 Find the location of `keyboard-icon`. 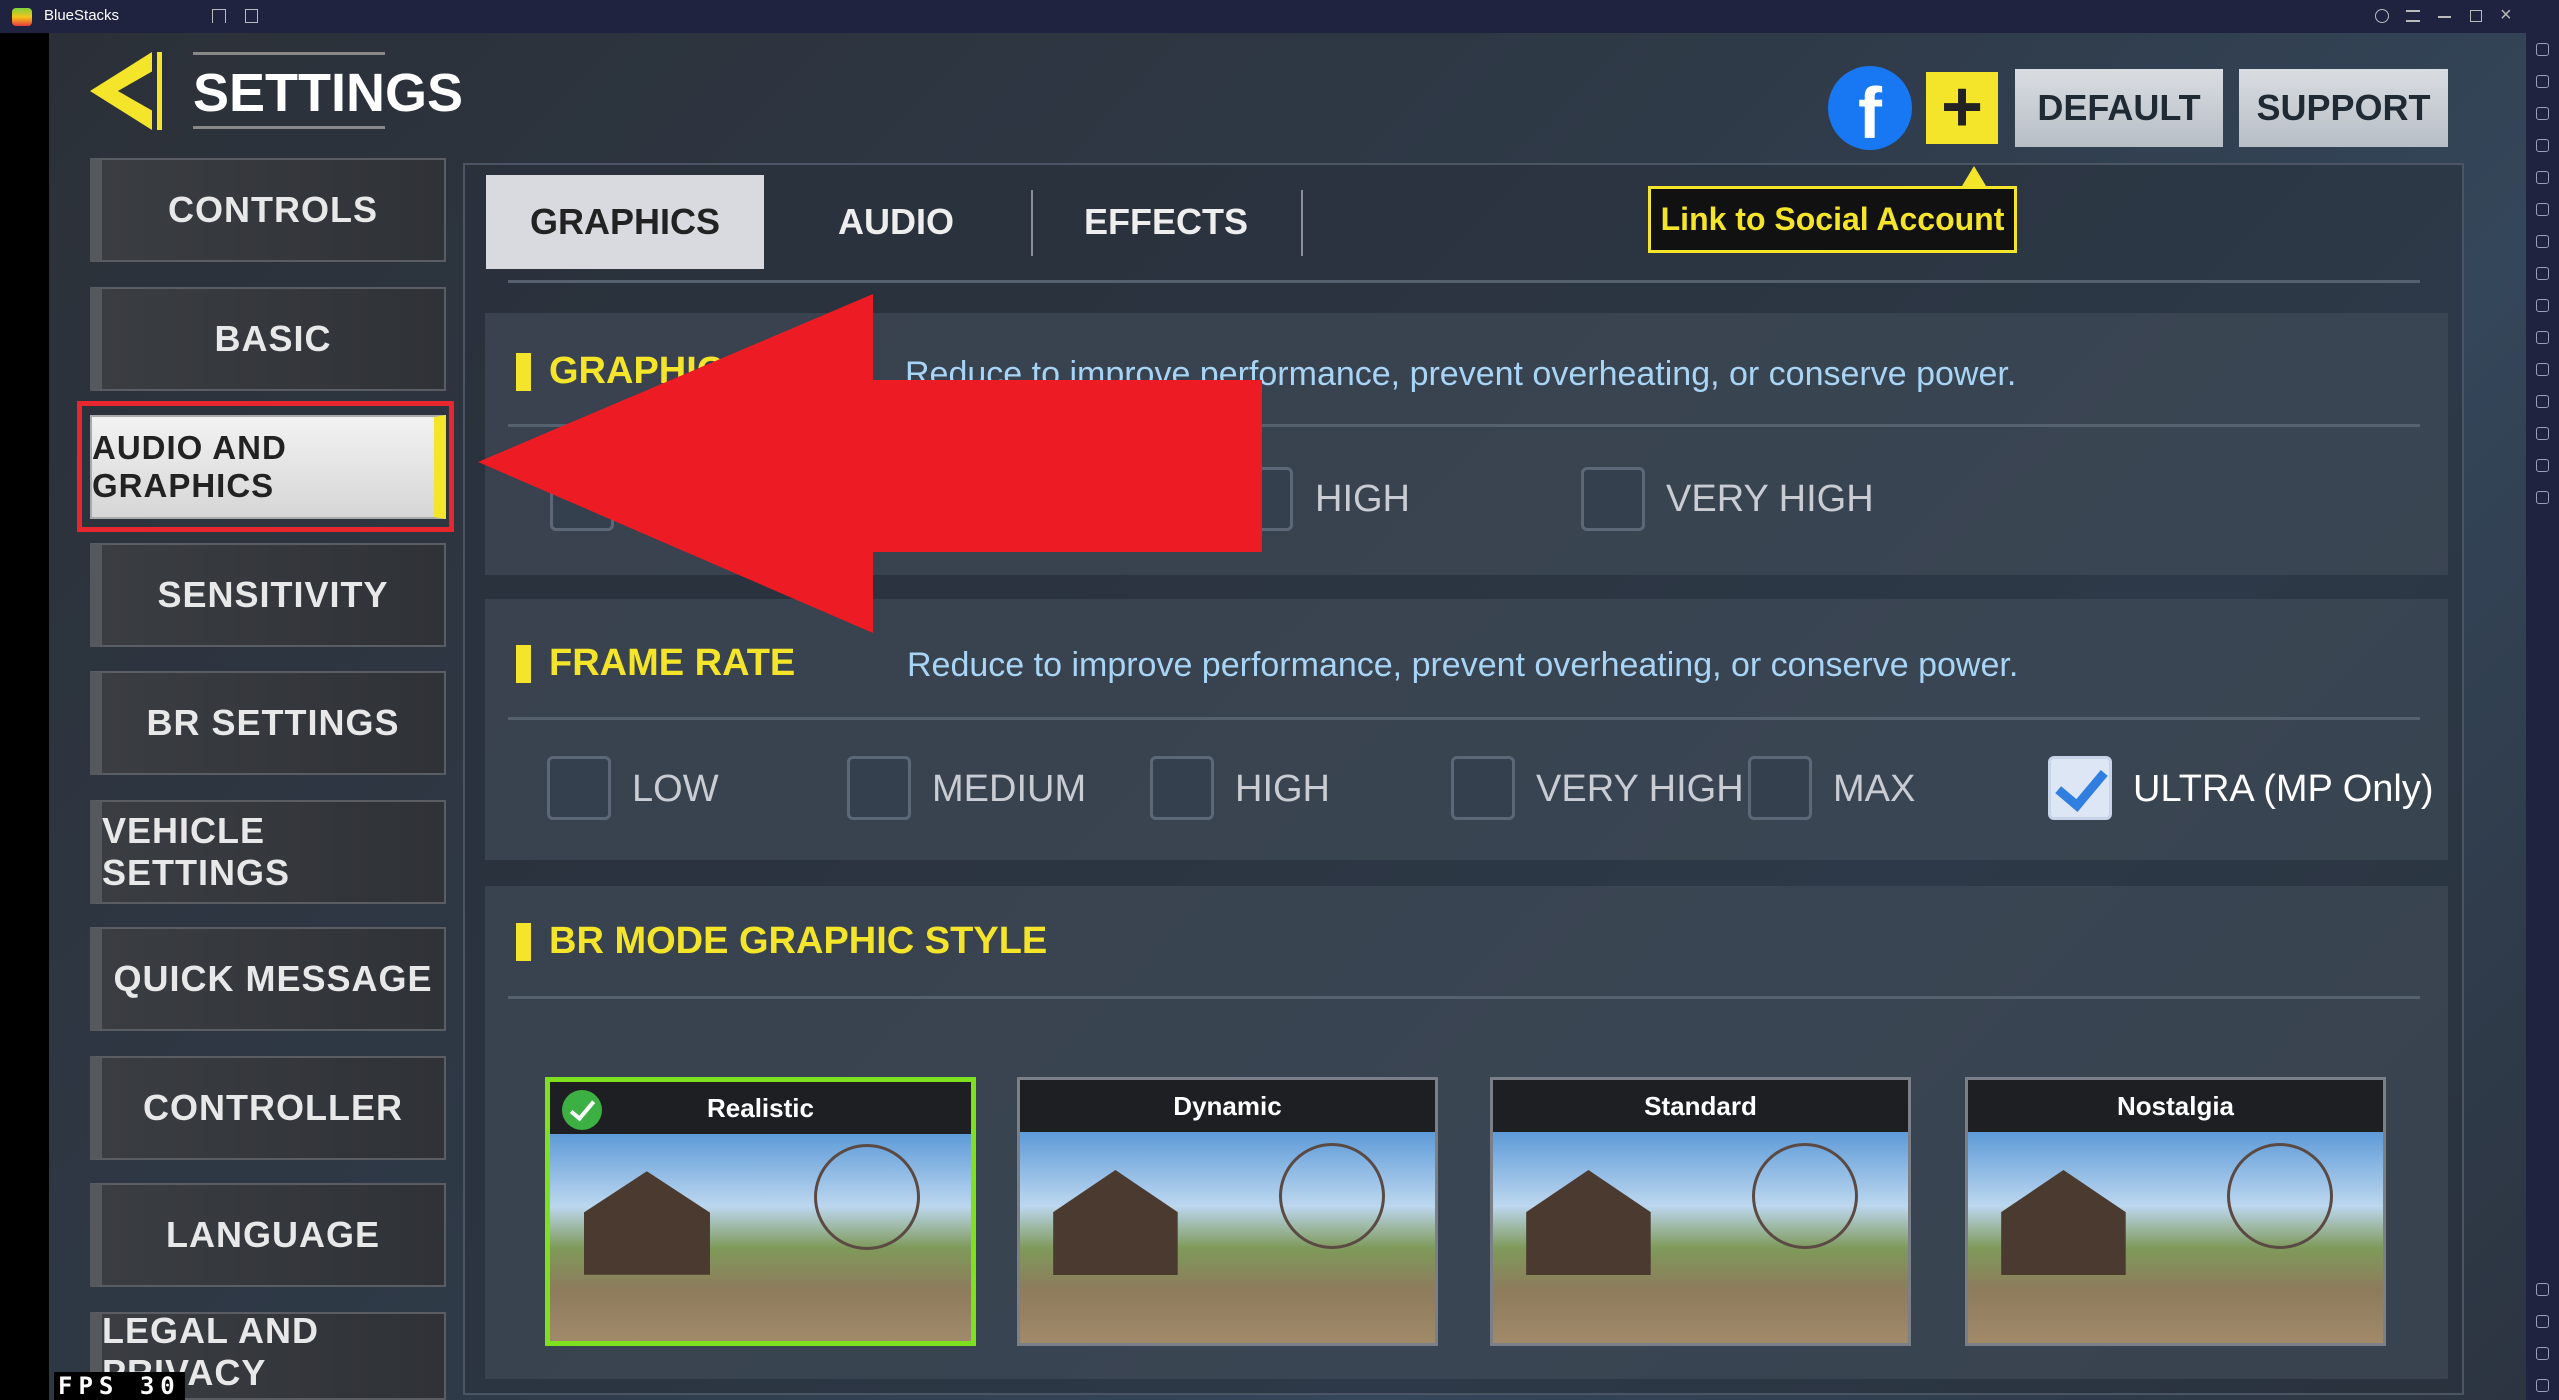

keyboard-icon is located at coordinates (2542, 177).